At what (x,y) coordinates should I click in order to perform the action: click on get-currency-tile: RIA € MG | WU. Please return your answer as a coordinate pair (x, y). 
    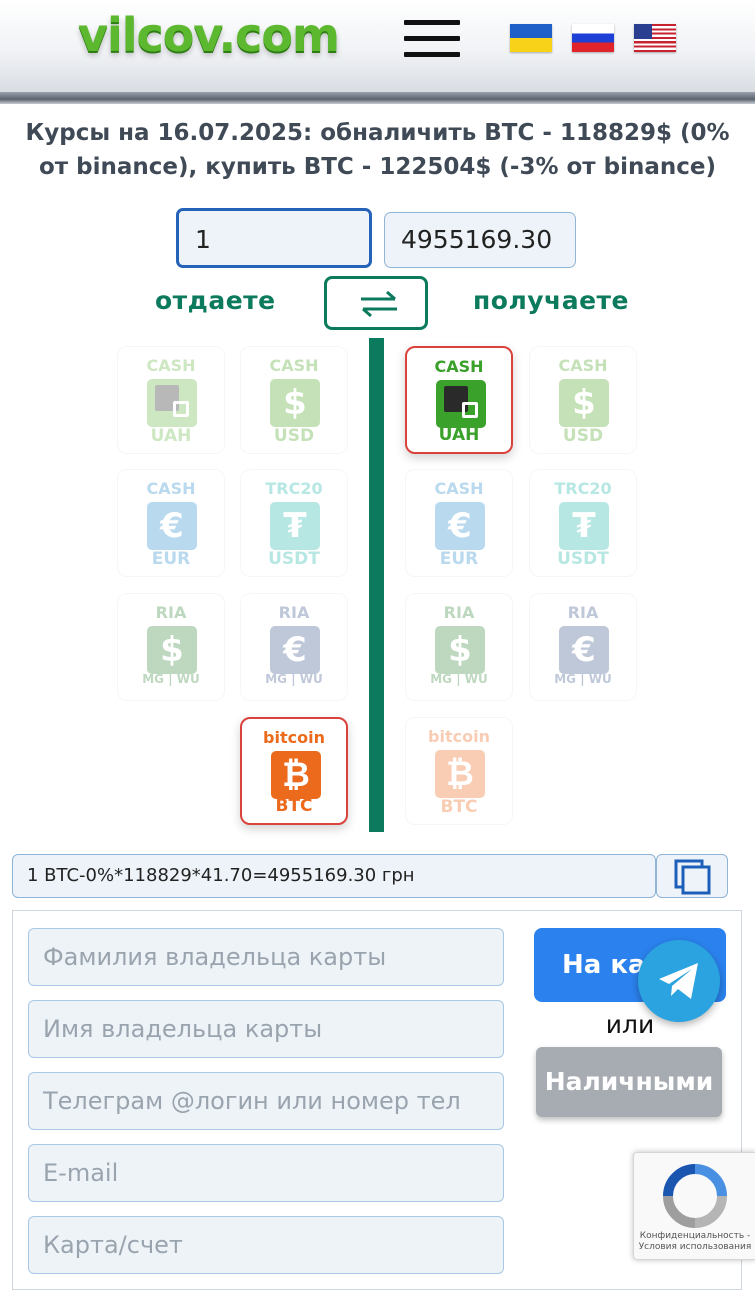
    Looking at the image, I should click on (583, 647).